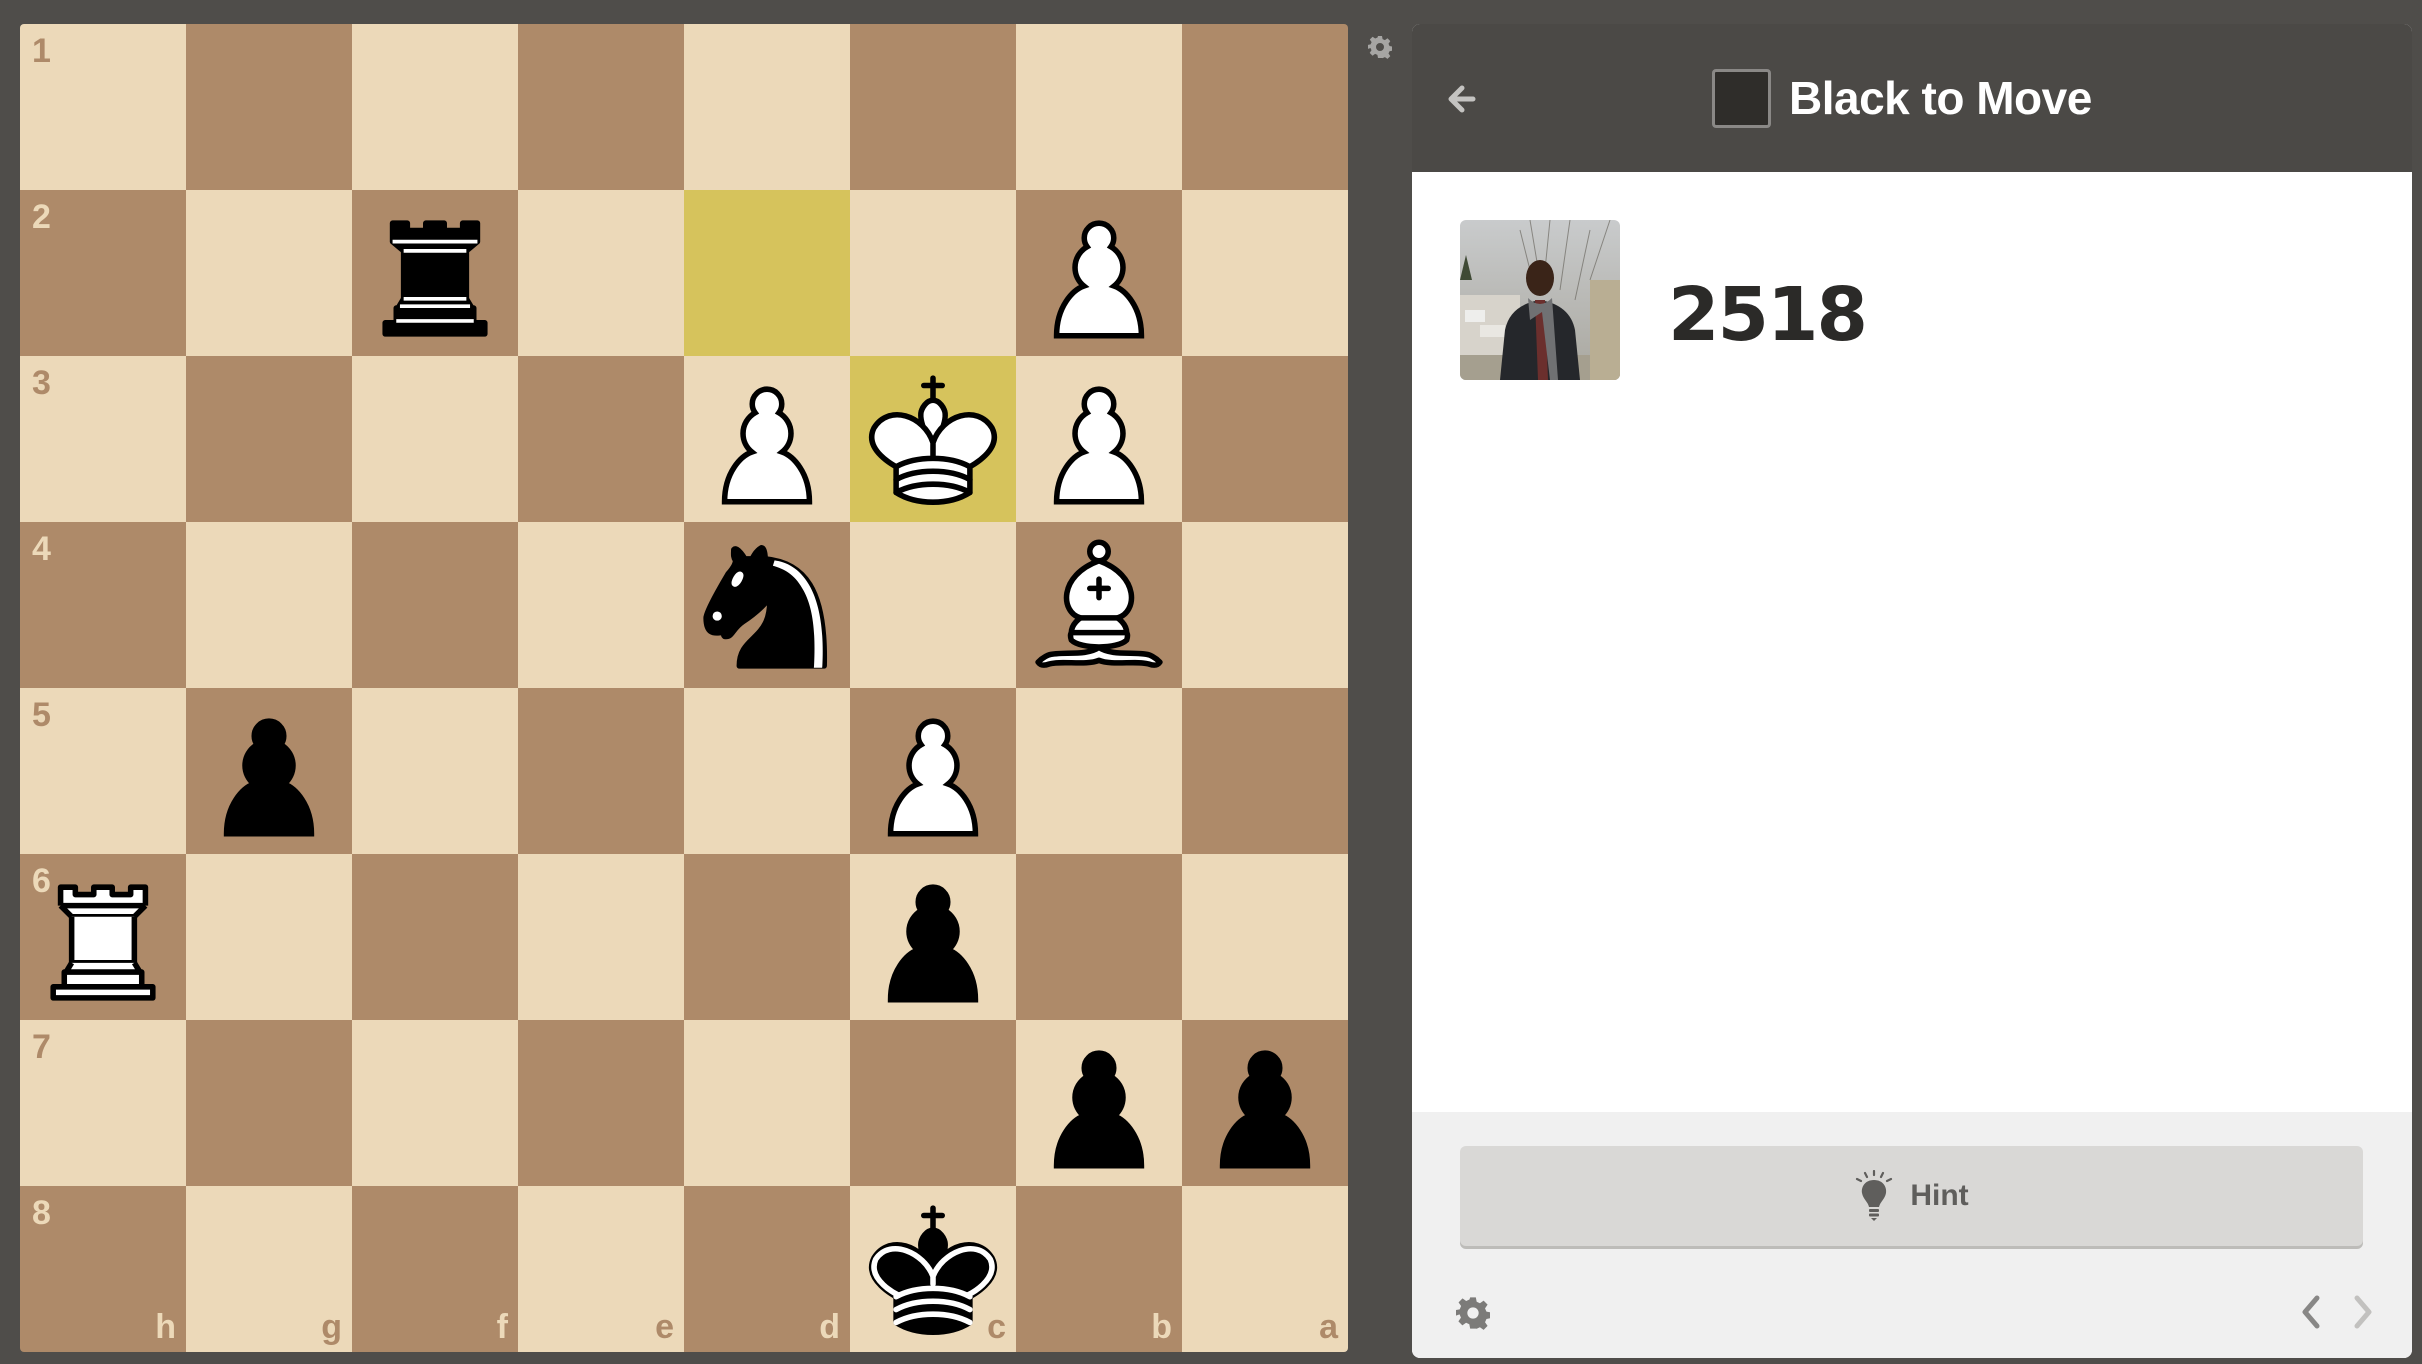 Image resolution: width=2422 pixels, height=1364 pixels. I want to click on square-h2: 2, so click(103, 273).